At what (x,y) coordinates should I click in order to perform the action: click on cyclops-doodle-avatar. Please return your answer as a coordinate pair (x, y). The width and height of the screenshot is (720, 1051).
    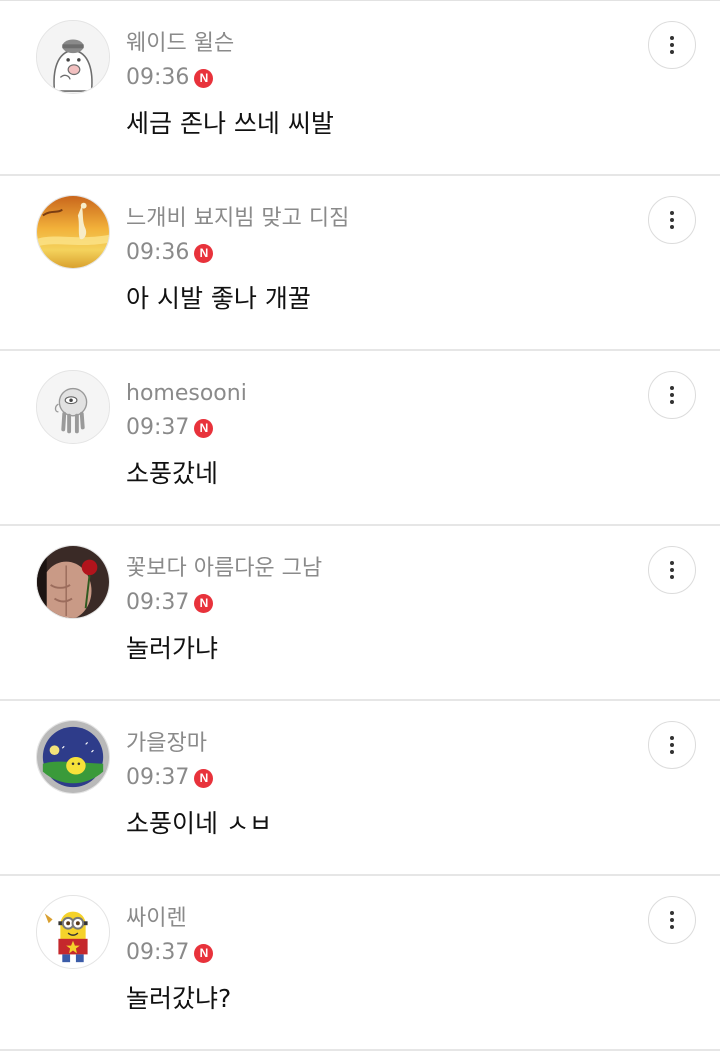
    Looking at the image, I should click on (73, 407).